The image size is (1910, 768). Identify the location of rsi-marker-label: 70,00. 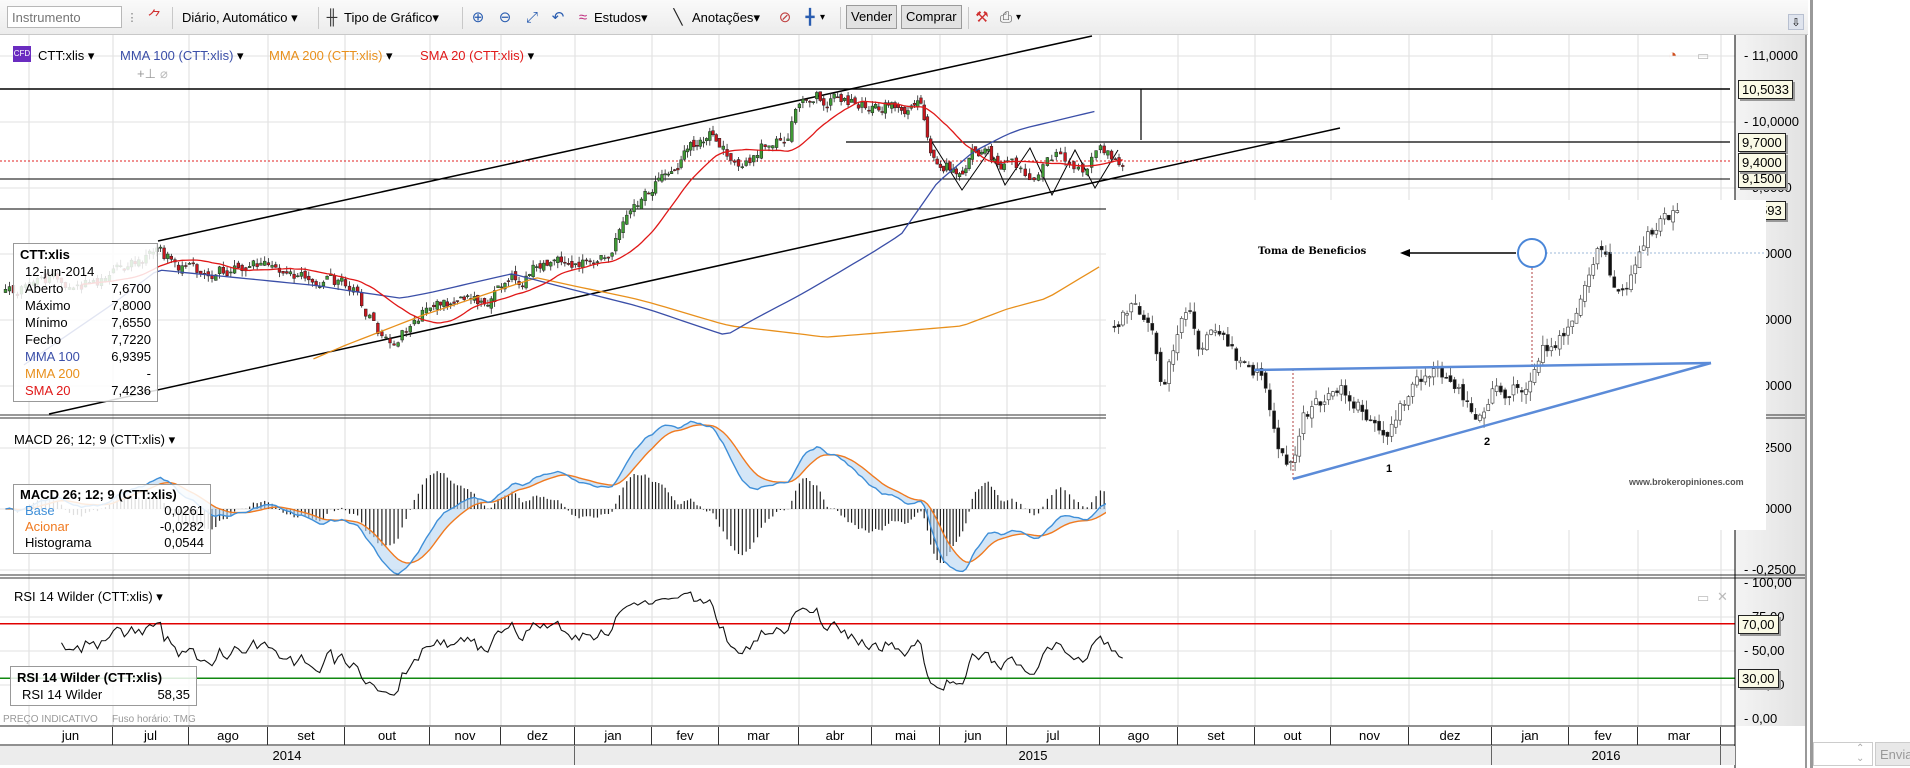
(1758, 624).